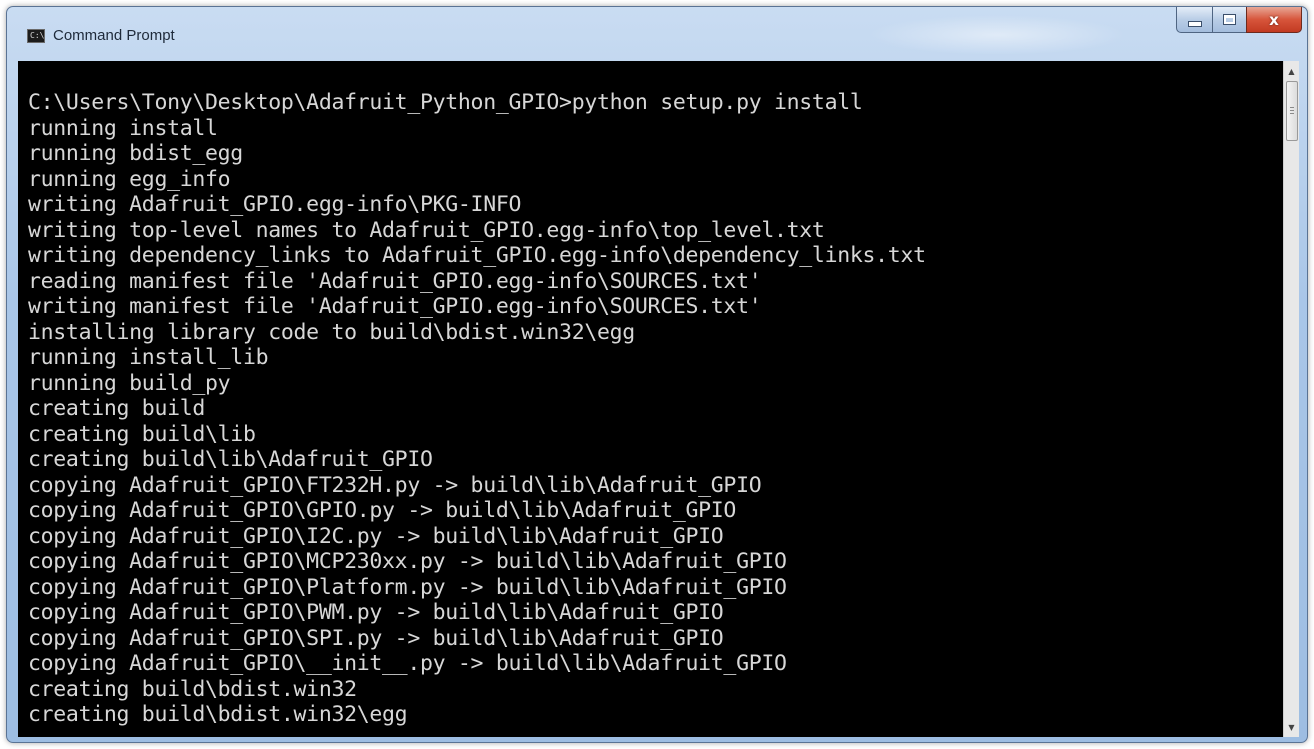 This screenshot has width=1314, height=749. I want to click on scrollbar-thumb, so click(1292, 111).